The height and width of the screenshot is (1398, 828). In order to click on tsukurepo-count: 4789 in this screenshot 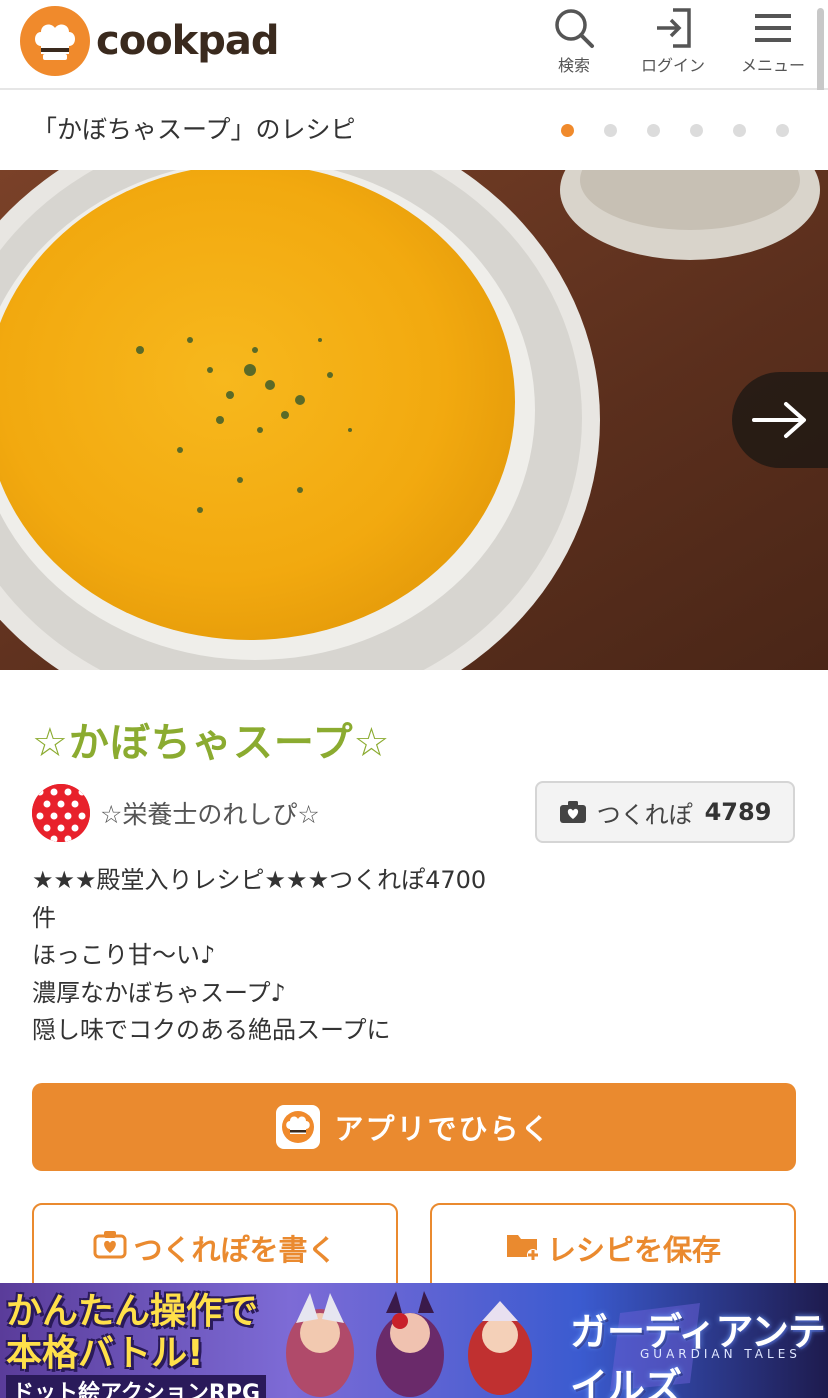, I will do `click(738, 812)`.